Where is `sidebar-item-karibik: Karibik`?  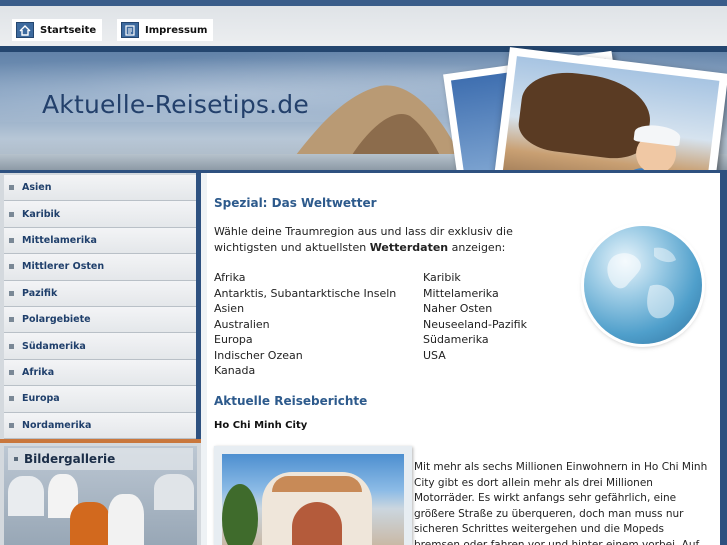
sidebar-item-karibik: Karibik is located at coordinates (100, 214).